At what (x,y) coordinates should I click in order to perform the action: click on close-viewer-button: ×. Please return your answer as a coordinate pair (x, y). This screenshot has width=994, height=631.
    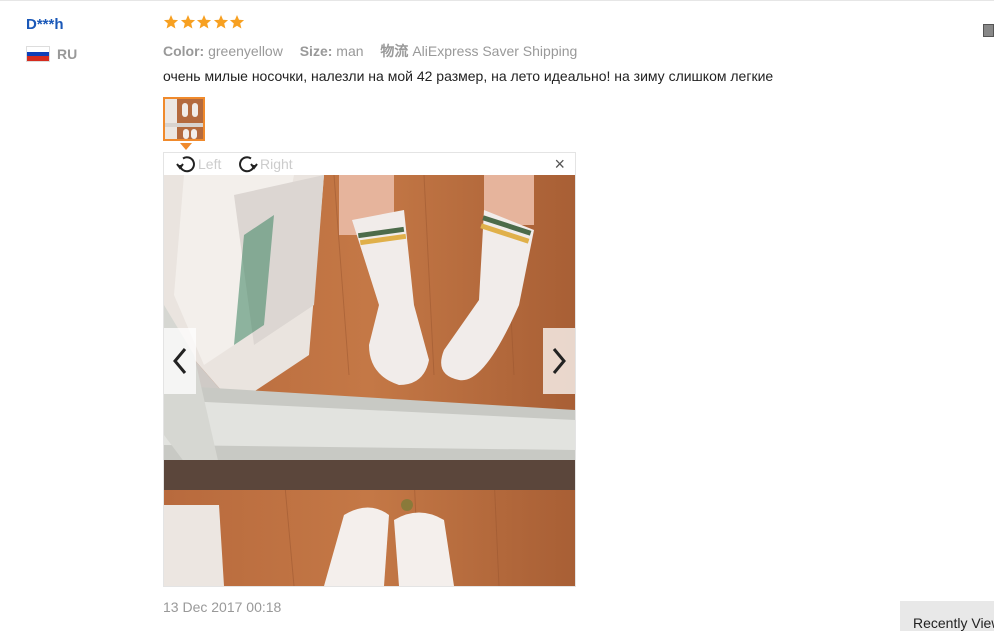
    Looking at the image, I should click on (559, 164).